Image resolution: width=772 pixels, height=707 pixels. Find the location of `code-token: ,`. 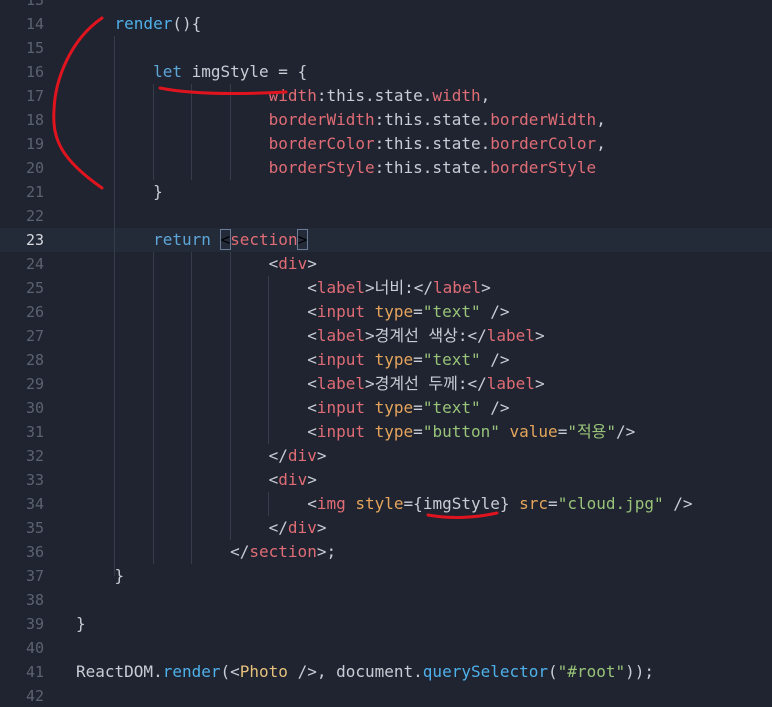

code-token: , is located at coordinates (601, 143).